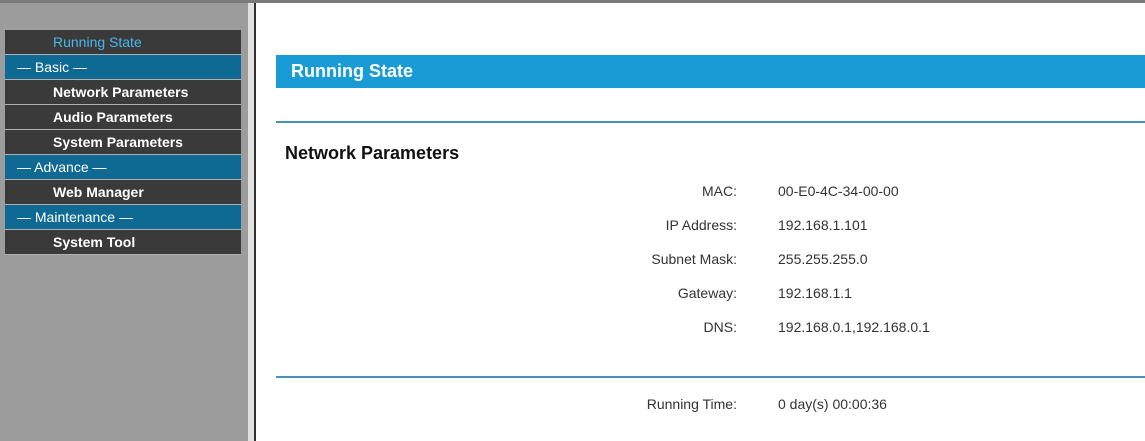 Image resolution: width=1145 pixels, height=441 pixels. What do you see at coordinates (710, 122) in the screenshot?
I see `section-divider-top` at bounding box center [710, 122].